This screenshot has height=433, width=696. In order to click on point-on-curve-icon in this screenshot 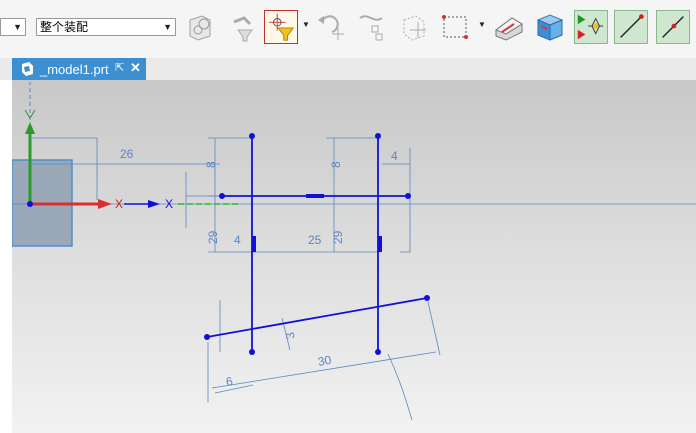, I will do `click(371, 28)`.